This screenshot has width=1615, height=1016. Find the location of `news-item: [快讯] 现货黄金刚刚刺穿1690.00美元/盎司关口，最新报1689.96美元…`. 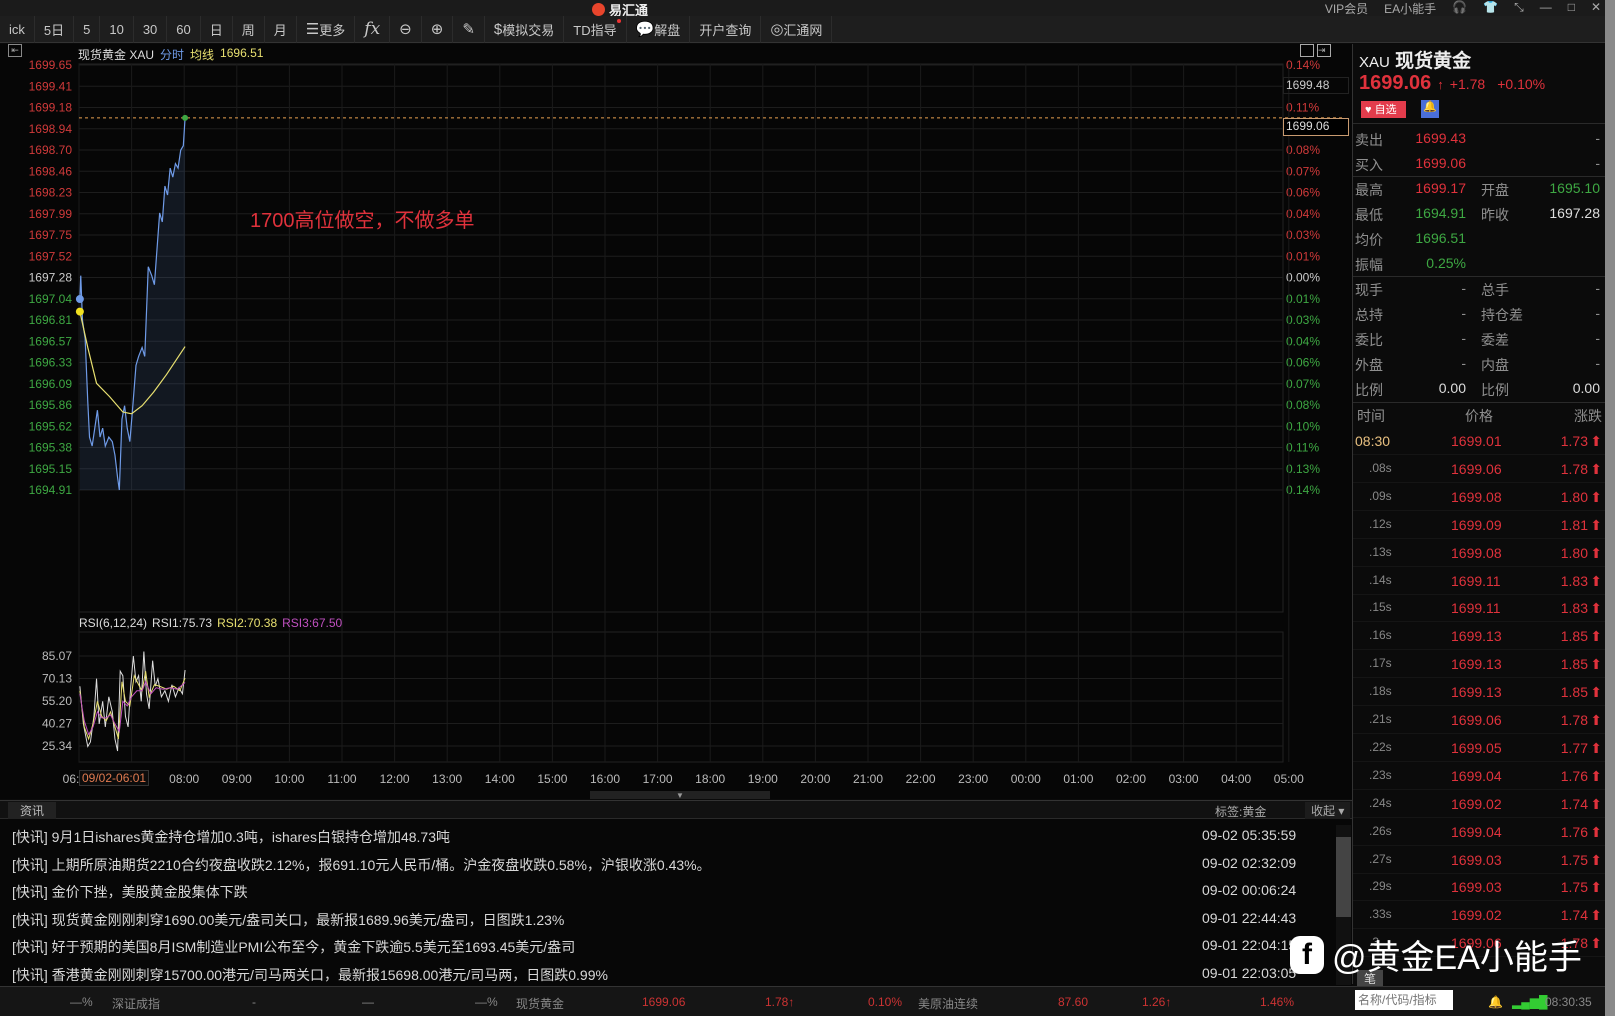

news-item: [快讯] 现货黄金刚刚刺穿1690.00美元/盎司关口，最新报1689.96美元… is located at coordinates (672, 920).